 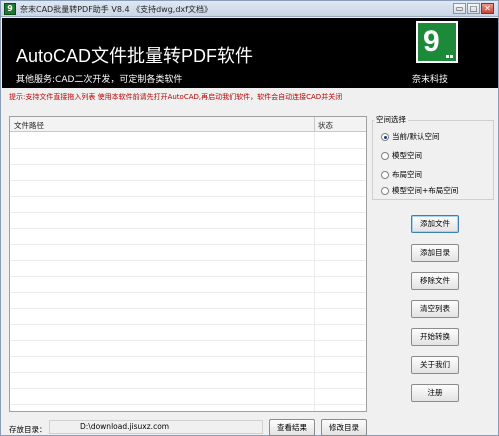 I want to click on add-file-button: 添加文件, so click(x=435, y=224).